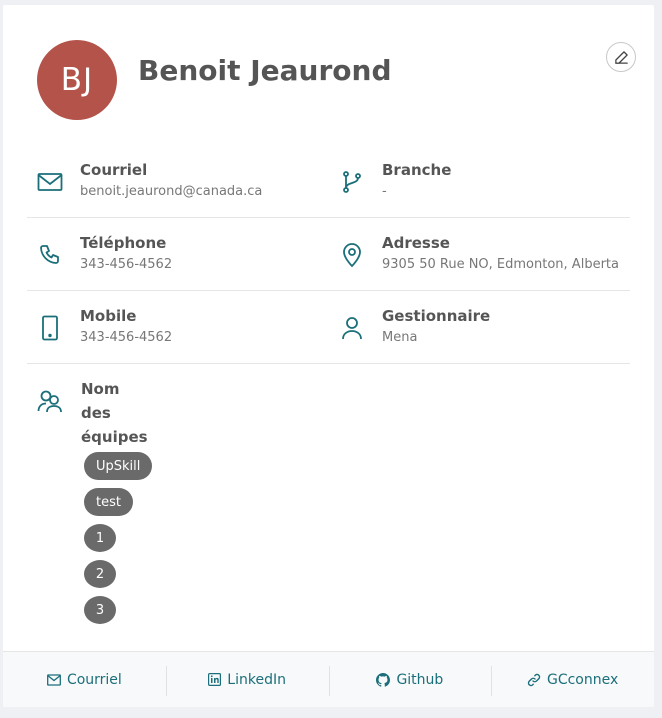  I want to click on field-phone-value: 343-456-4562, so click(126, 264).